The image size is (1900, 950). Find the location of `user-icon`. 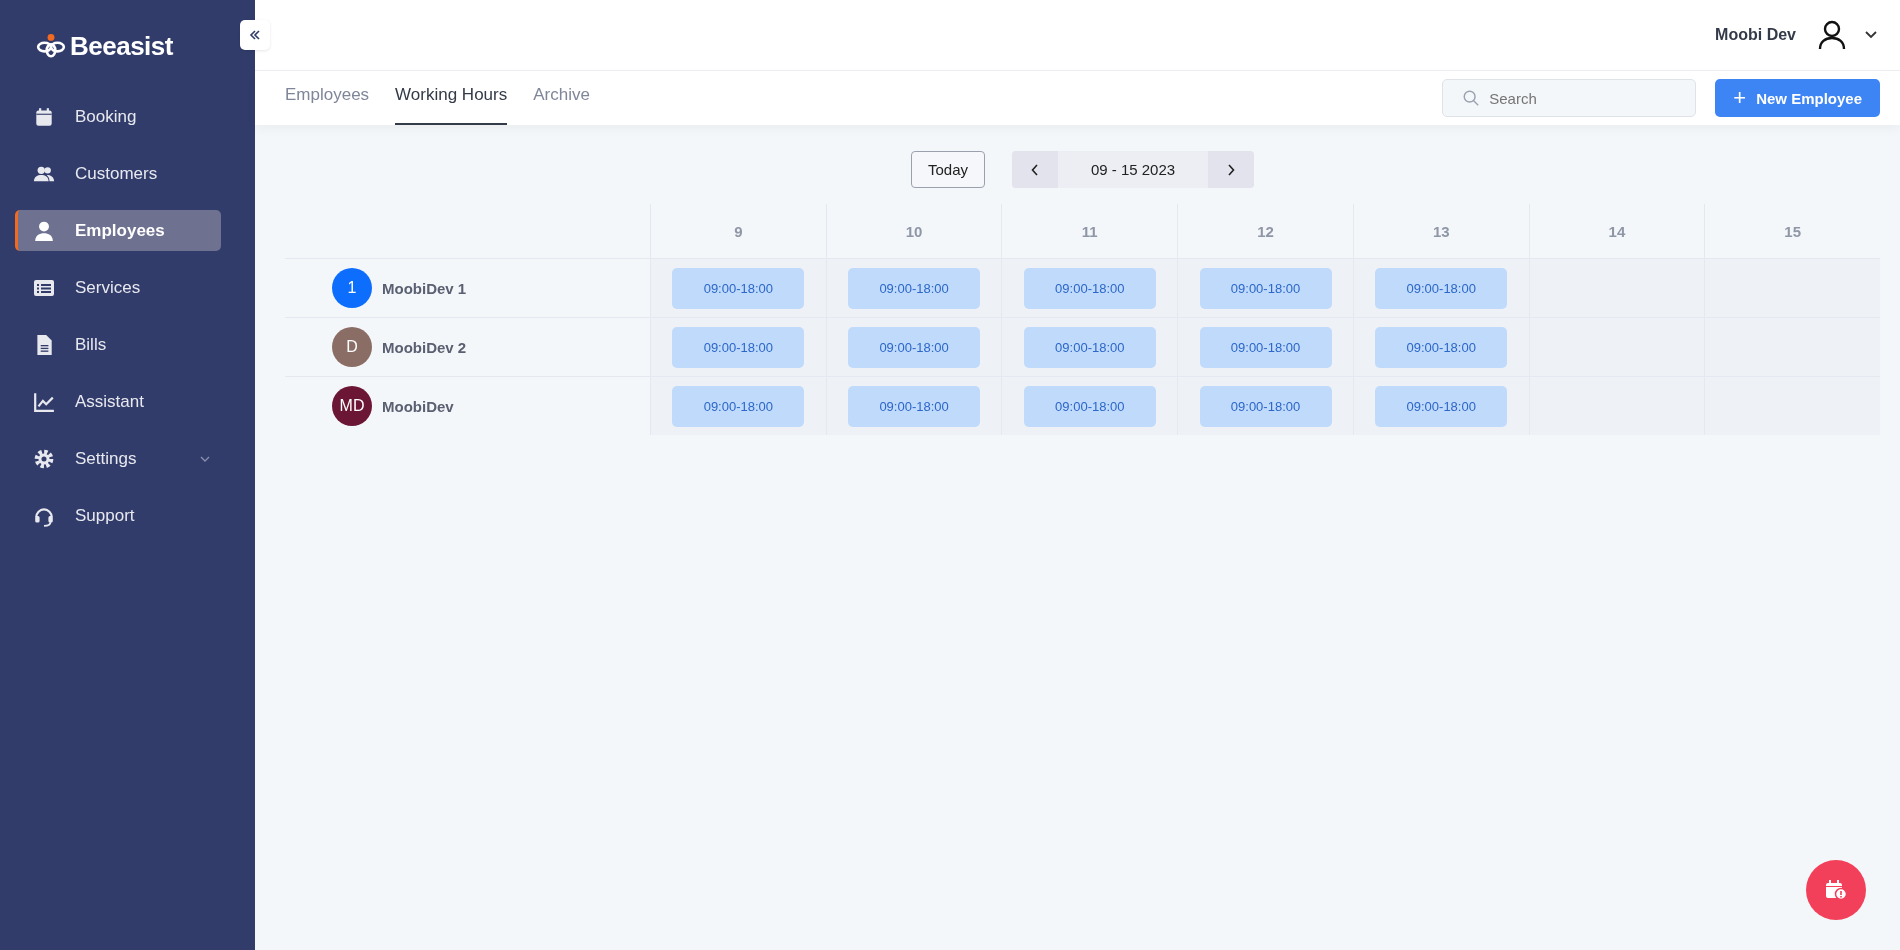

user-icon is located at coordinates (44, 230).